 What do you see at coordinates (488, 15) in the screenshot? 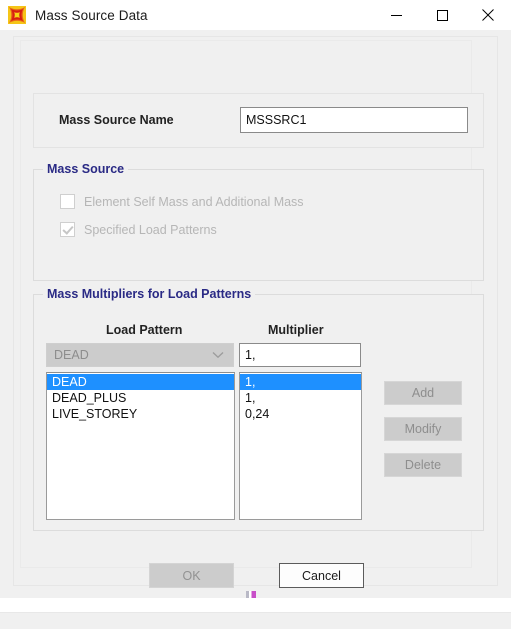
I see `close-button` at bounding box center [488, 15].